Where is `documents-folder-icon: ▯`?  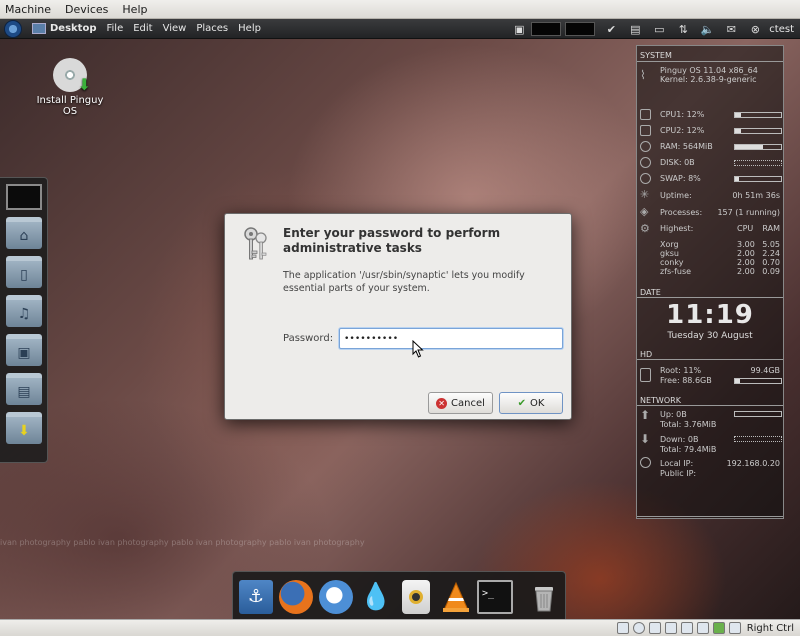 documents-folder-icon: ▯ is located at coordinates (24, 272).